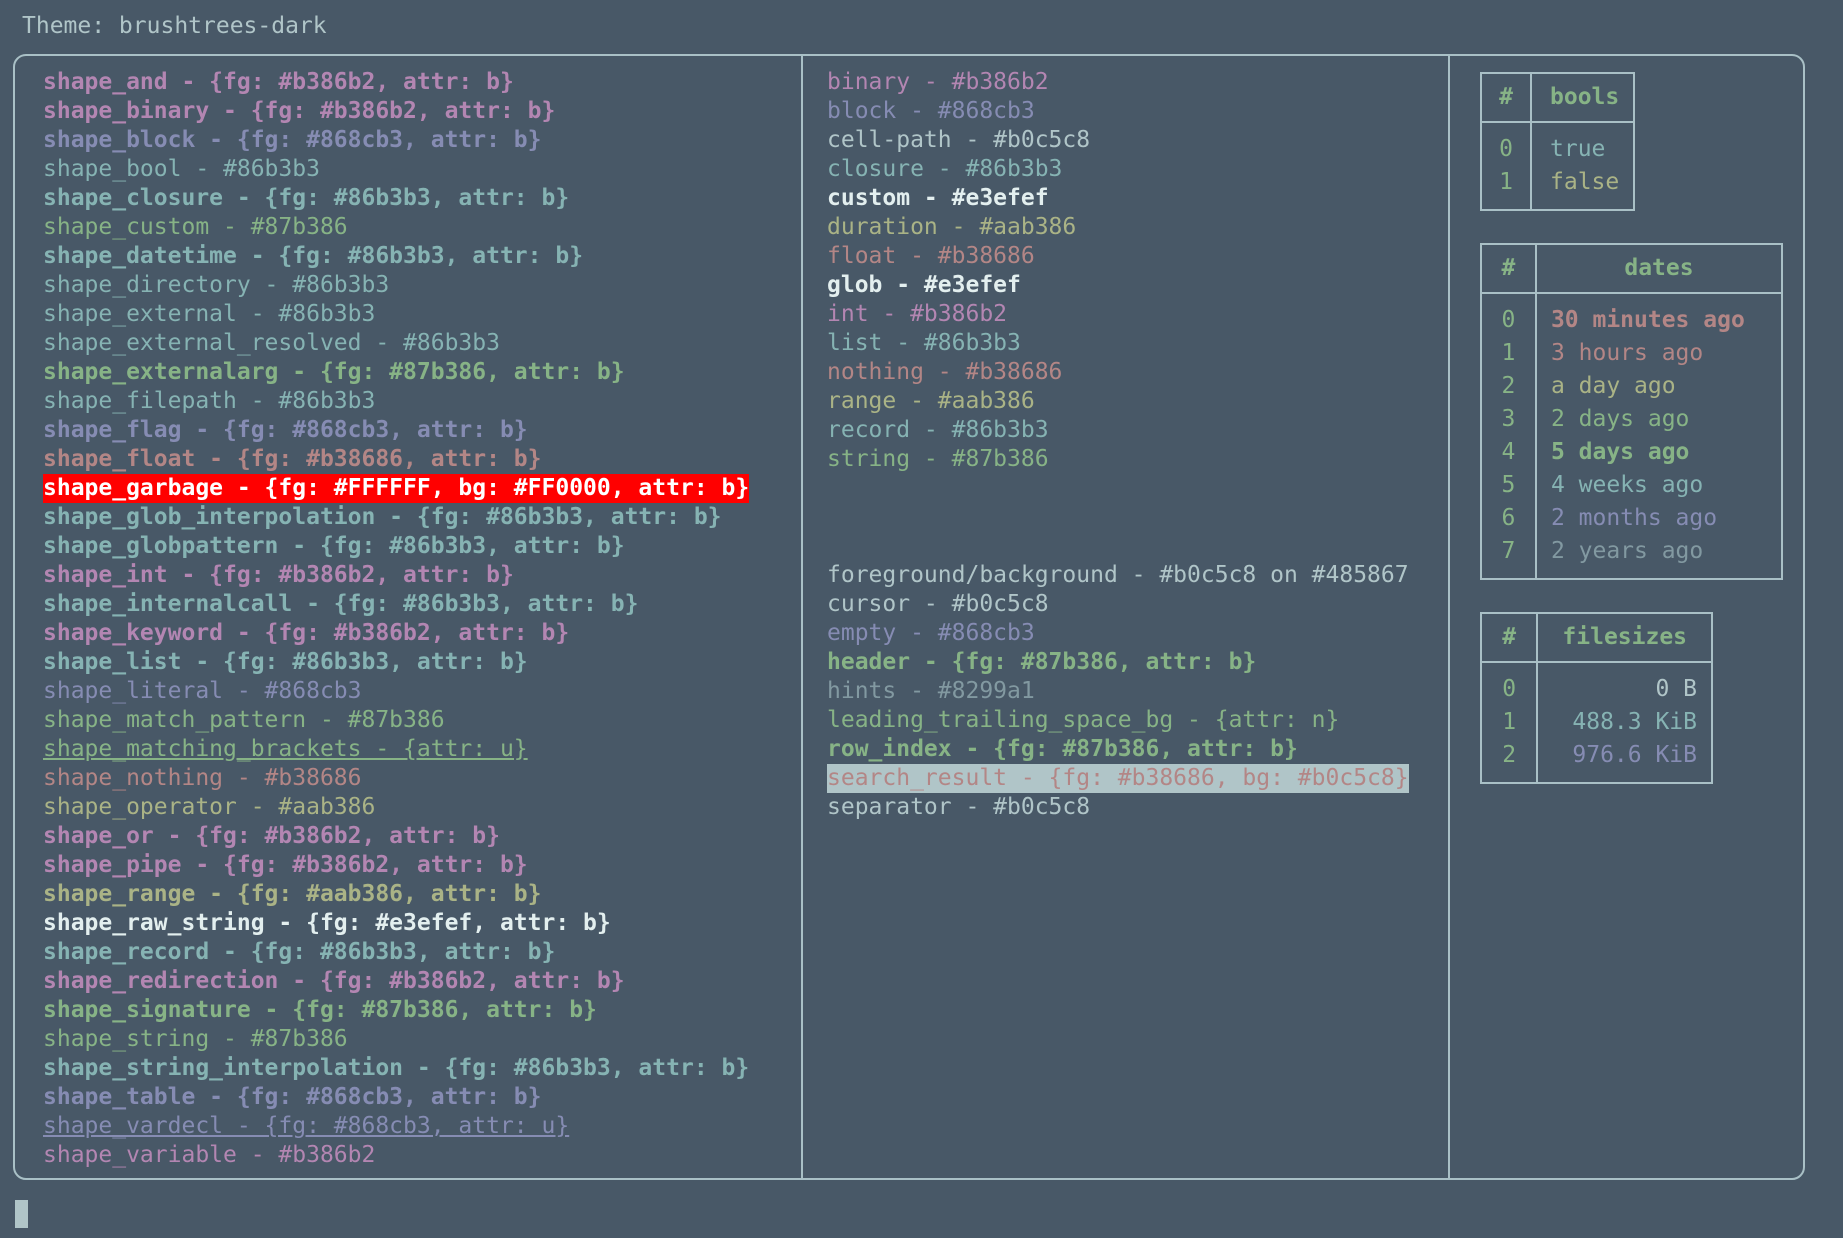 Image resolution: width=1843 pixels, height=1238 pixels. Describe the element at coordinates (931, 633) in the screenshot. I see `ui-element-entry: empty - #868cb3` at that location.